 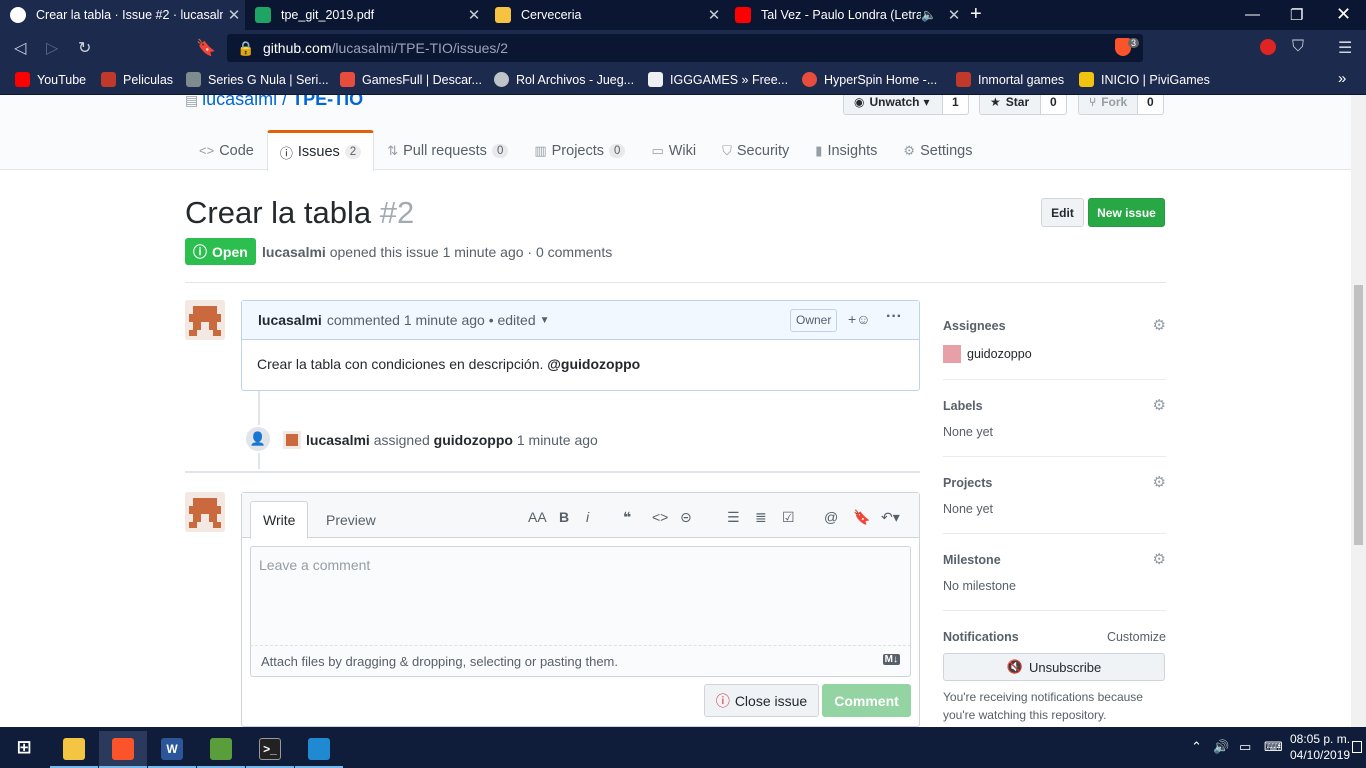 I want to click on assignee-avatar, so click(x=952, y=354).